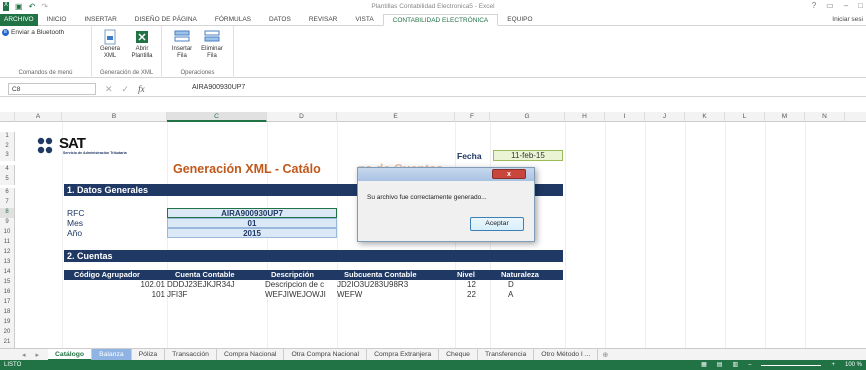 This screenshot has width=866, height=370. Describe the element at coordinates (665, 117) in the screenshot. I see `column-header: J` at that location.